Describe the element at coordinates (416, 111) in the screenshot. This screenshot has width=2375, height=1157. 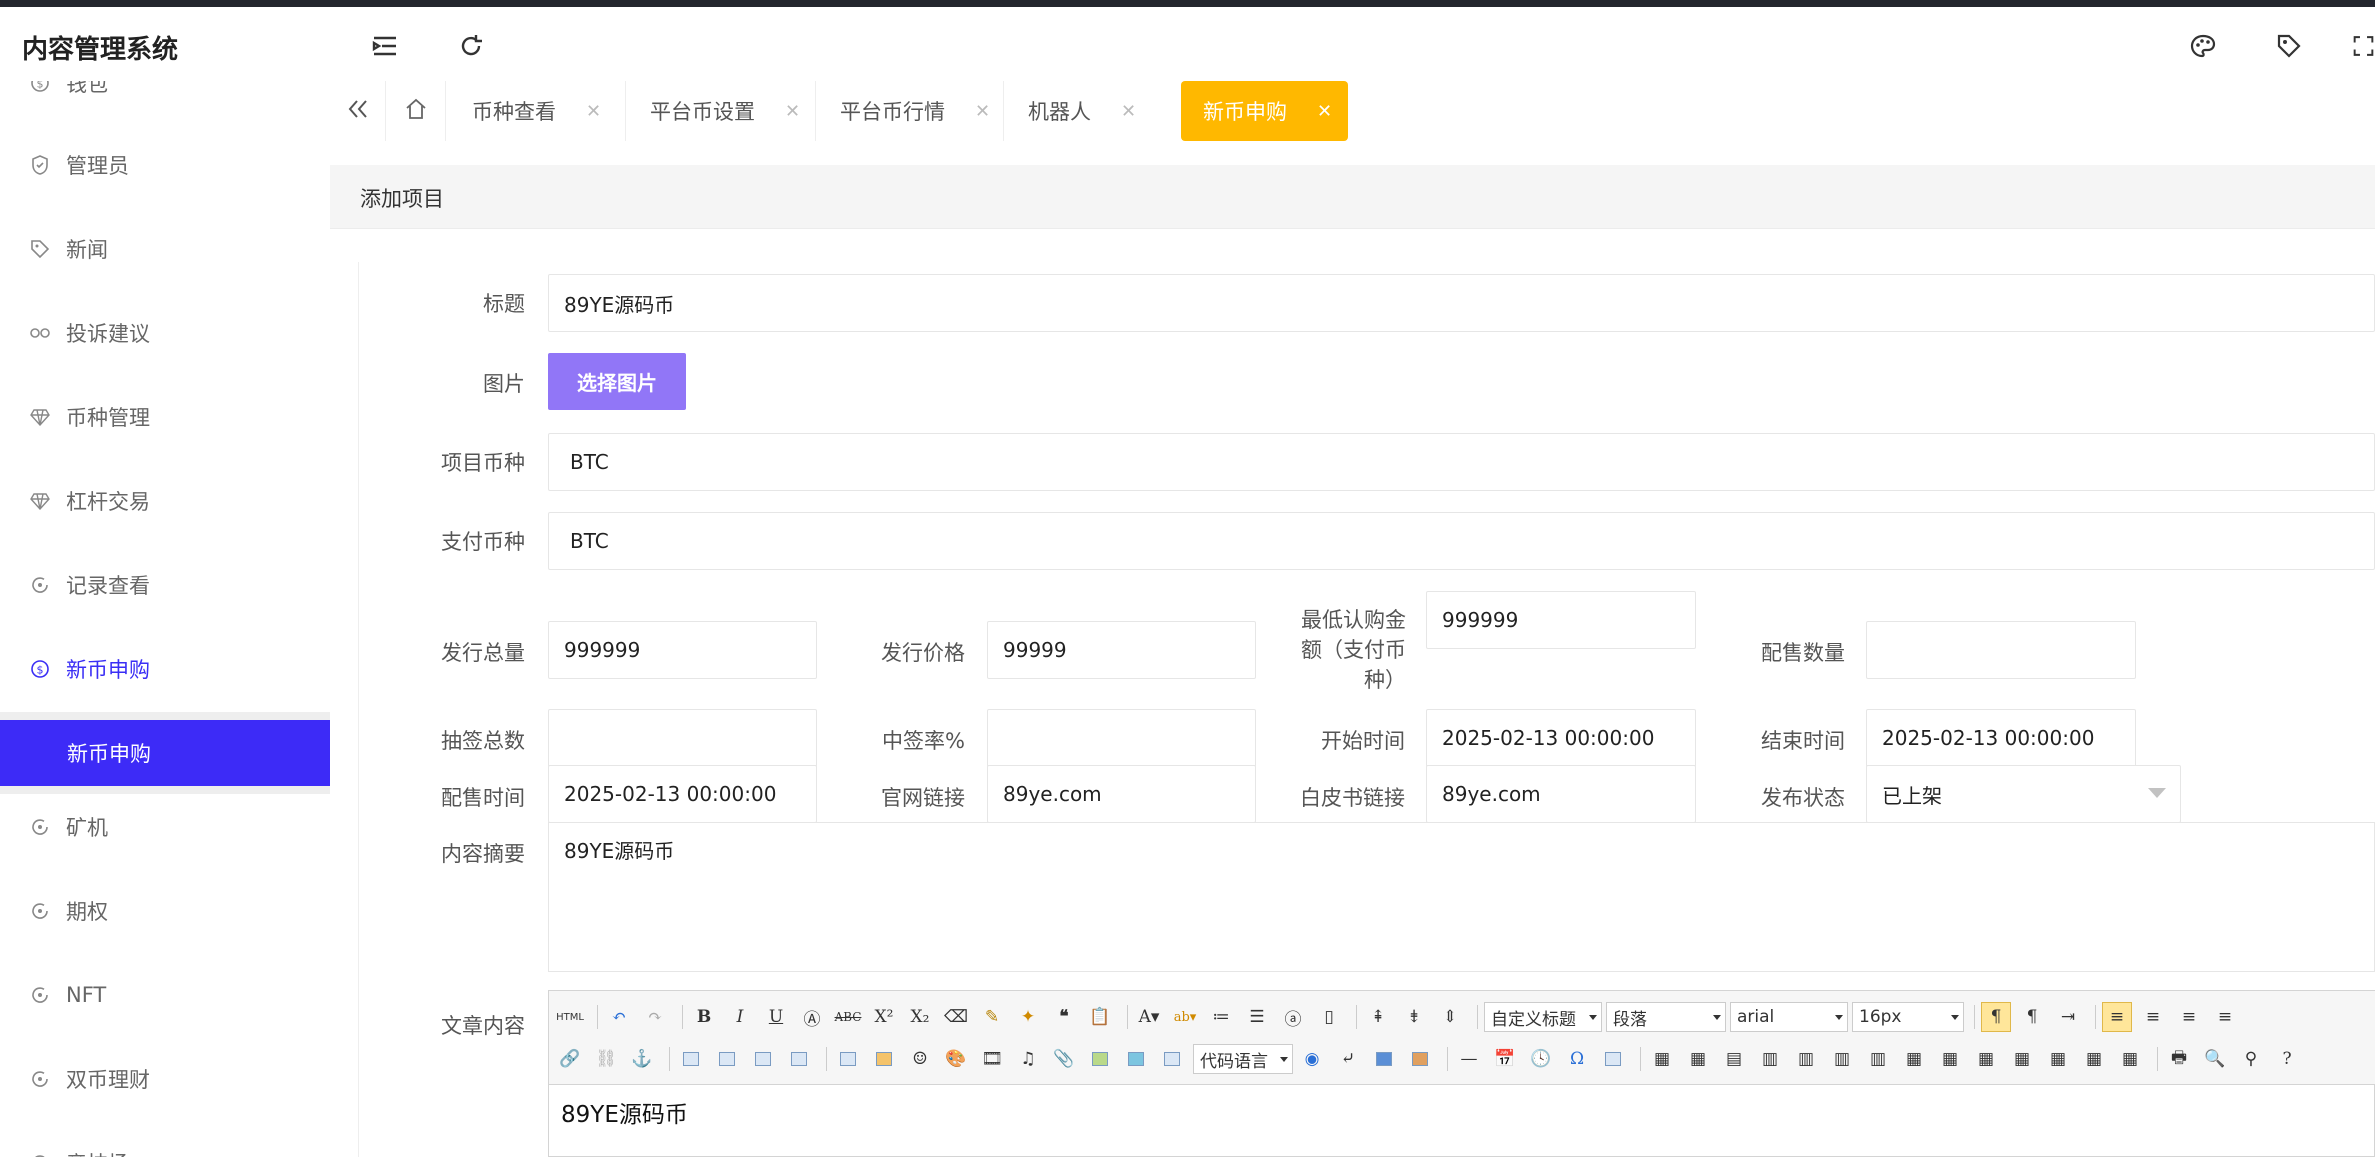
I see `tab-home` at that location.